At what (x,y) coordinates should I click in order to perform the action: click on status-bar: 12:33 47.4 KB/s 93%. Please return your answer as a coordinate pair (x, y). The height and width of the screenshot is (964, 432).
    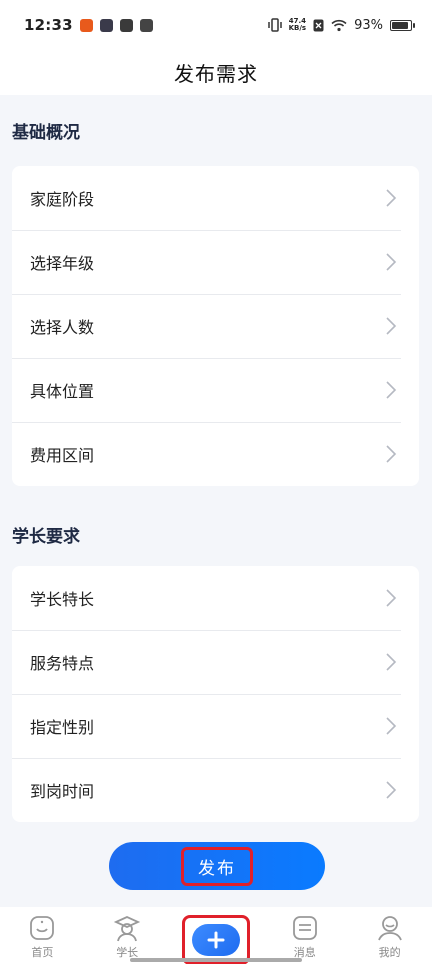
    Looking at the image, I should click on (216, 25).